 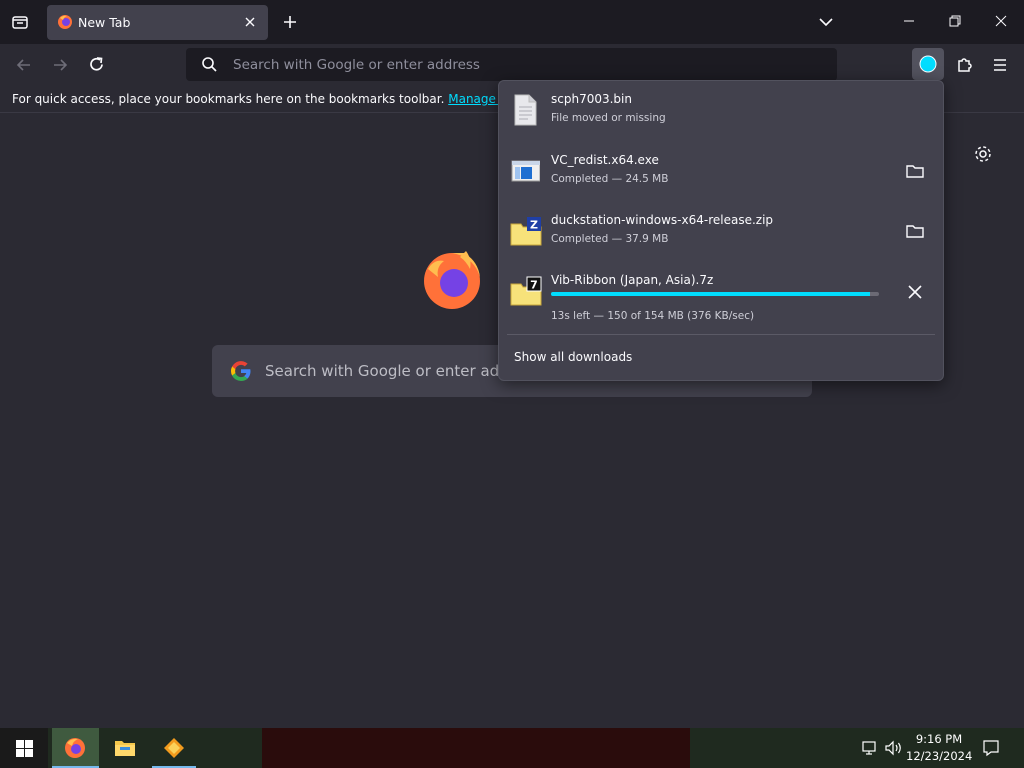 What do you see at coordinates (511, 64) in the screenshot?
I see `address-bar: Search with Google or enter address` at bounding box center [511, 64].